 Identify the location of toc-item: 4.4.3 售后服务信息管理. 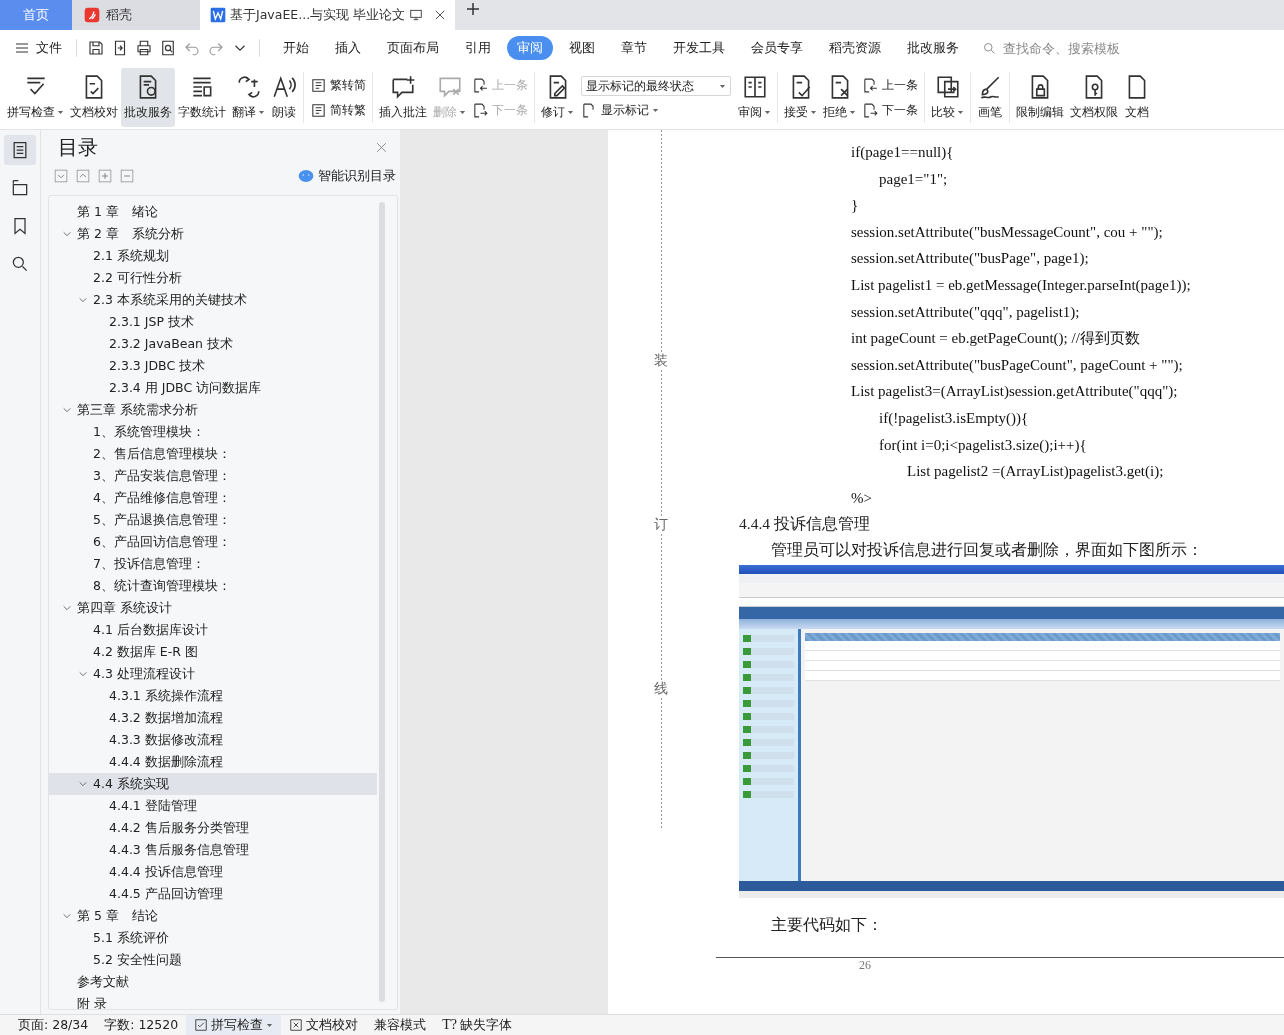
(213, 850).